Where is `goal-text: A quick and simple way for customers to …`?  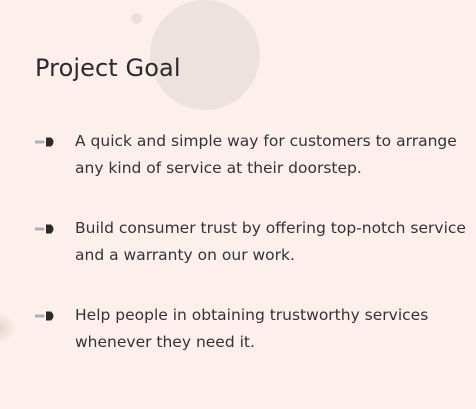
goal-text: A quick and simple way for customers to … is located at coordinates (266, 154).